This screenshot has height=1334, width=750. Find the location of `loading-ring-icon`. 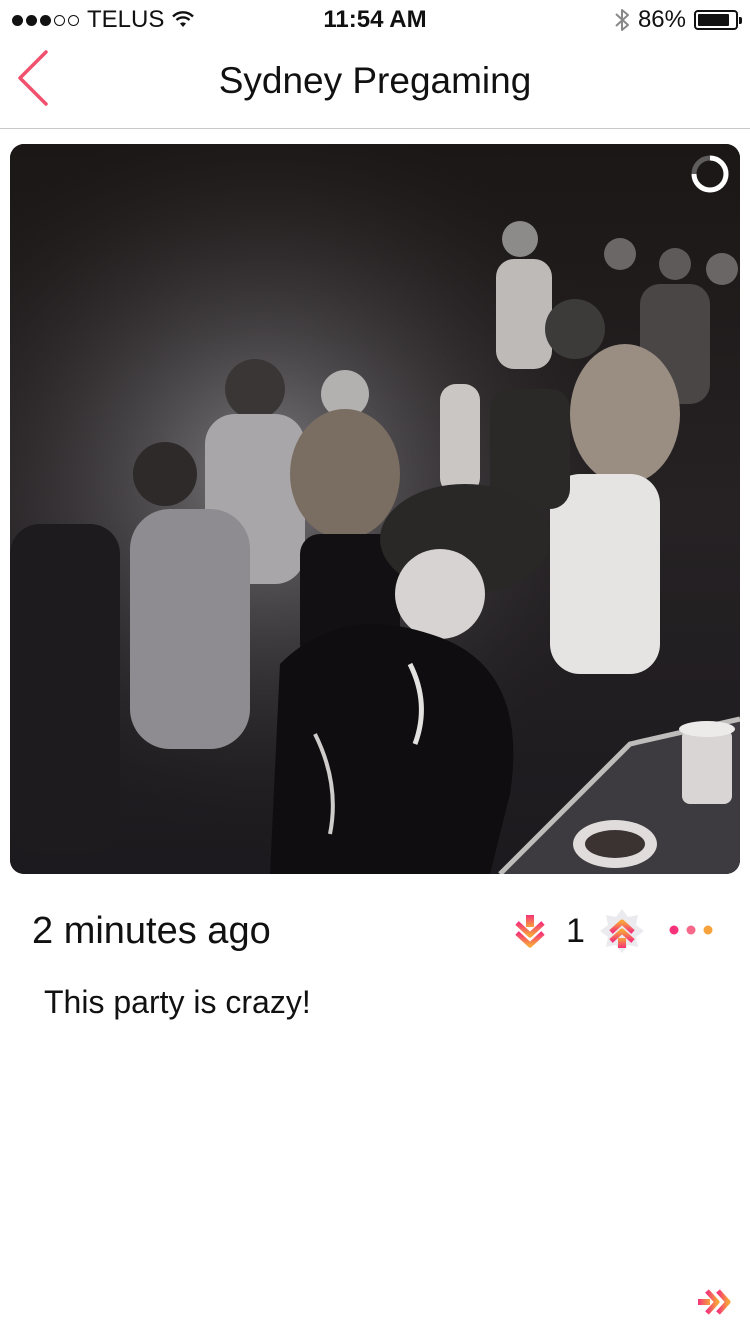

loading-ring-icon is located at coordinates (710, 174).